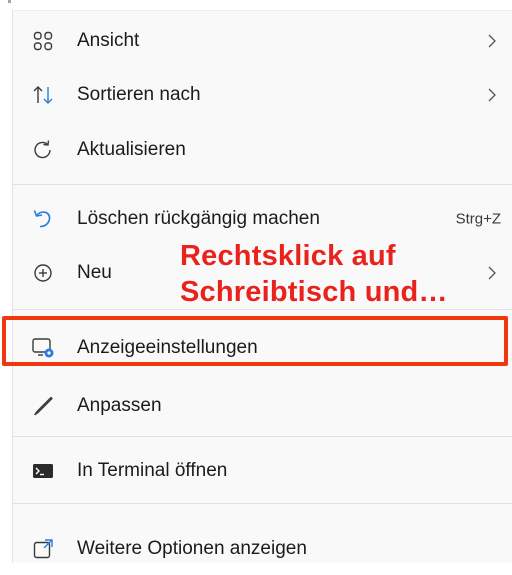  What do you see at coordinates (9, 1) in the screenshot?
I see `corner-mark` at bounding box center [9, 1].